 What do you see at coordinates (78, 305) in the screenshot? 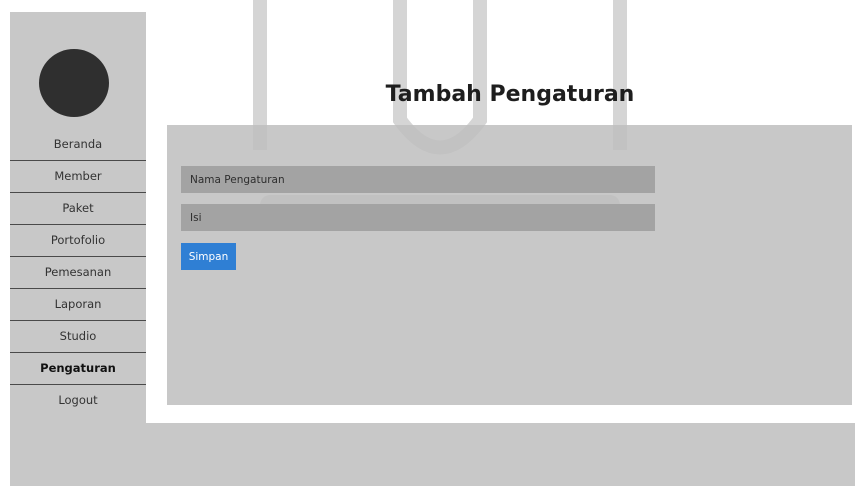
I see `sidebar-item-laporan: Laporan` at bounding box center [78, 305].